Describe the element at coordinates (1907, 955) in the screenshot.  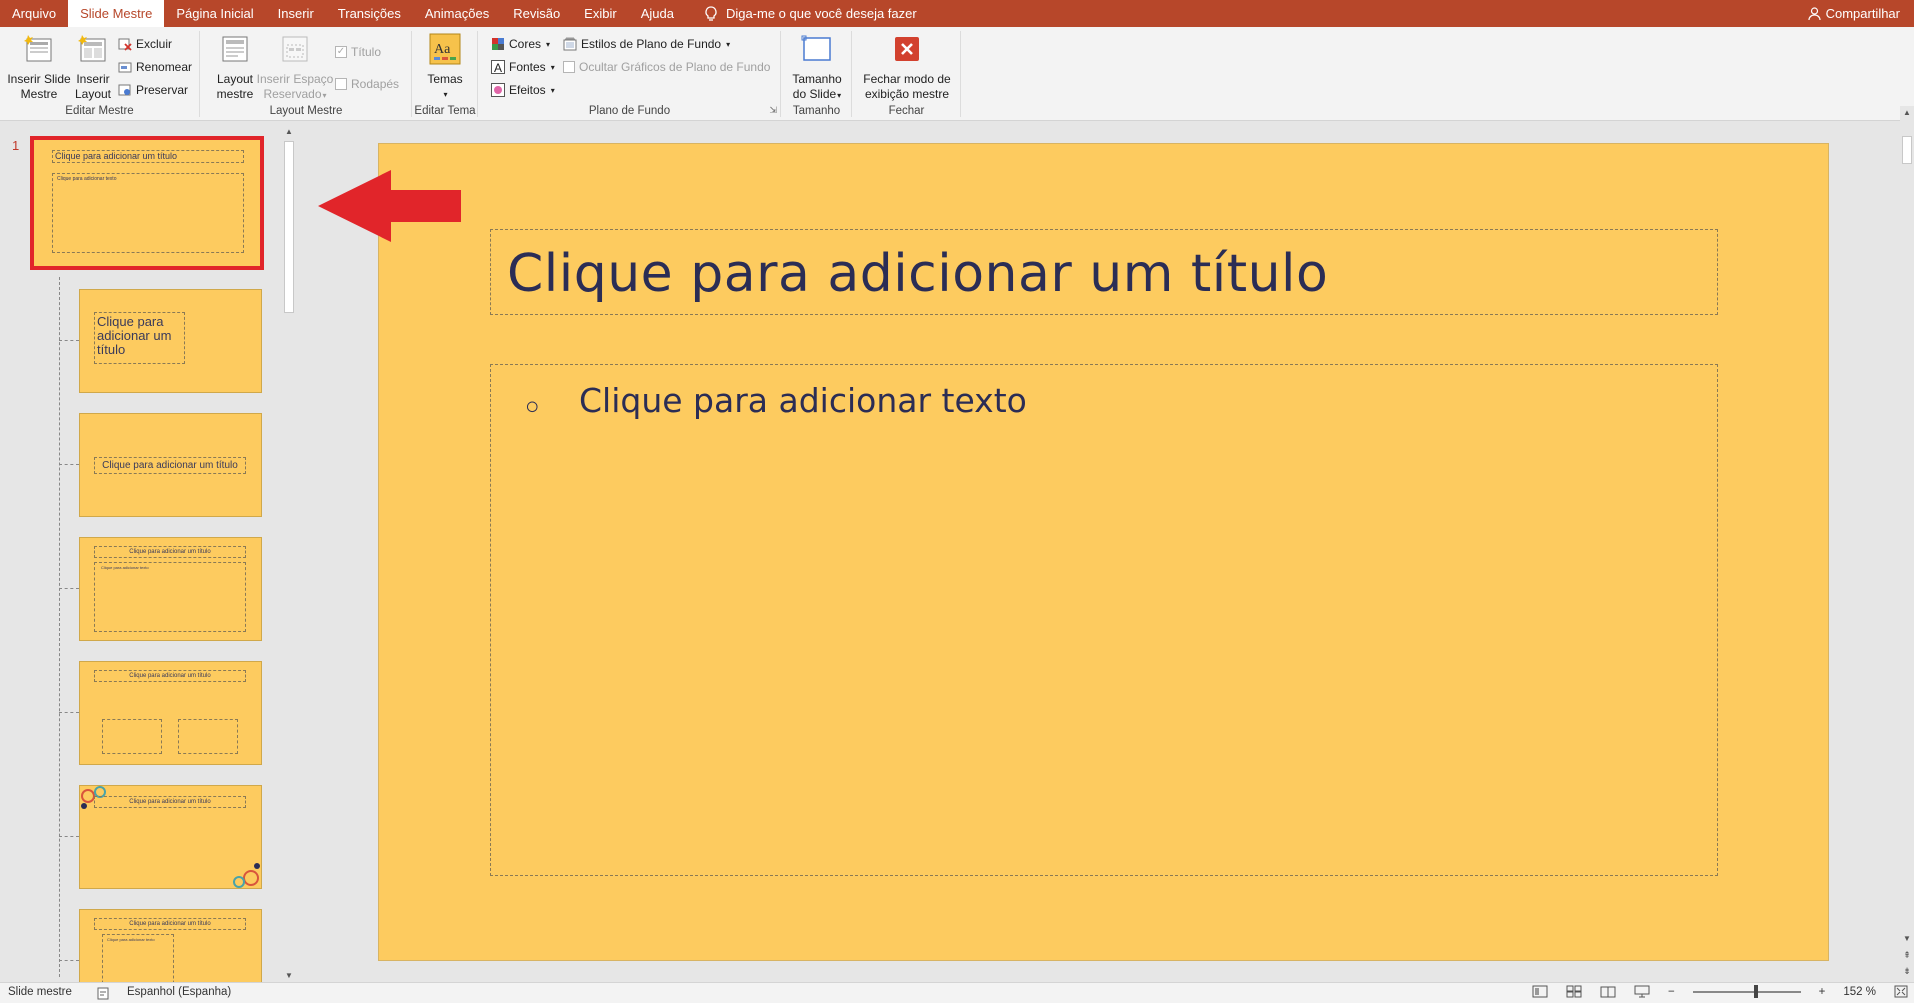
I see `previous-slide-icon: ⇞` at that location.